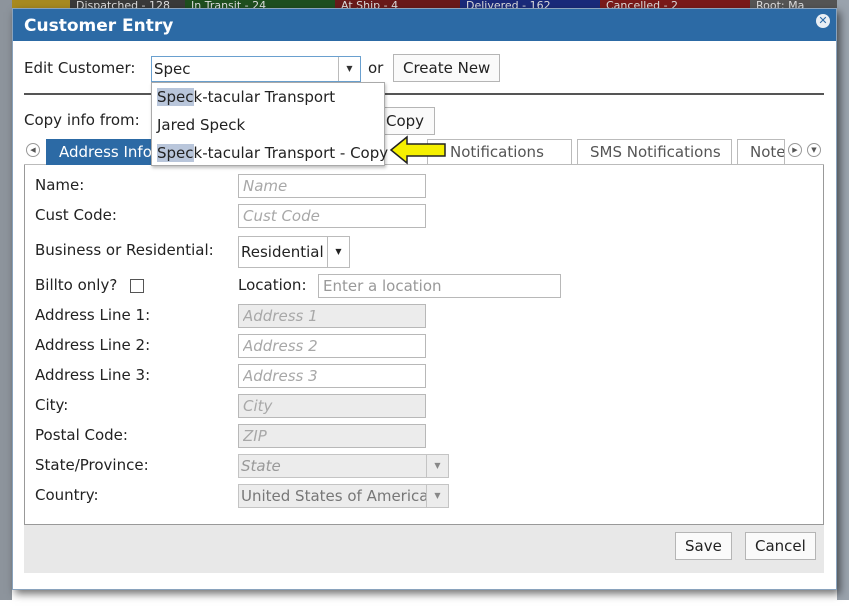  Describe the element at coordinates (137, 286) in the screenshot. I see `billto-only-checkbox` at that location.